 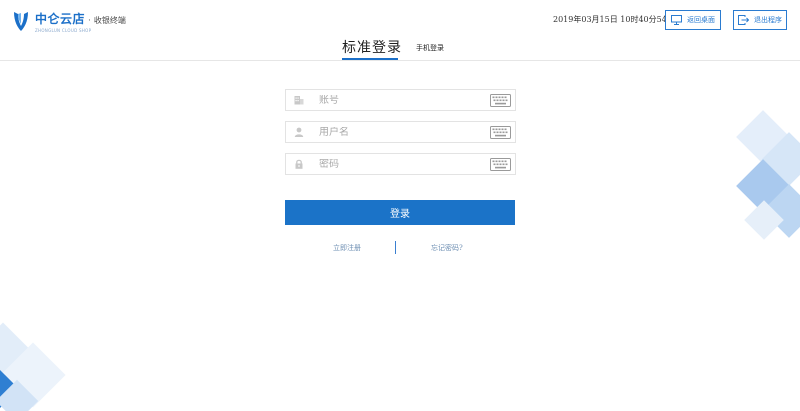 What do you see at coordinates (63, 30) in the screenshot?
I see `brand-english: ZHONGLUN CLOUD SHOP` at bounding box center [63, 30].